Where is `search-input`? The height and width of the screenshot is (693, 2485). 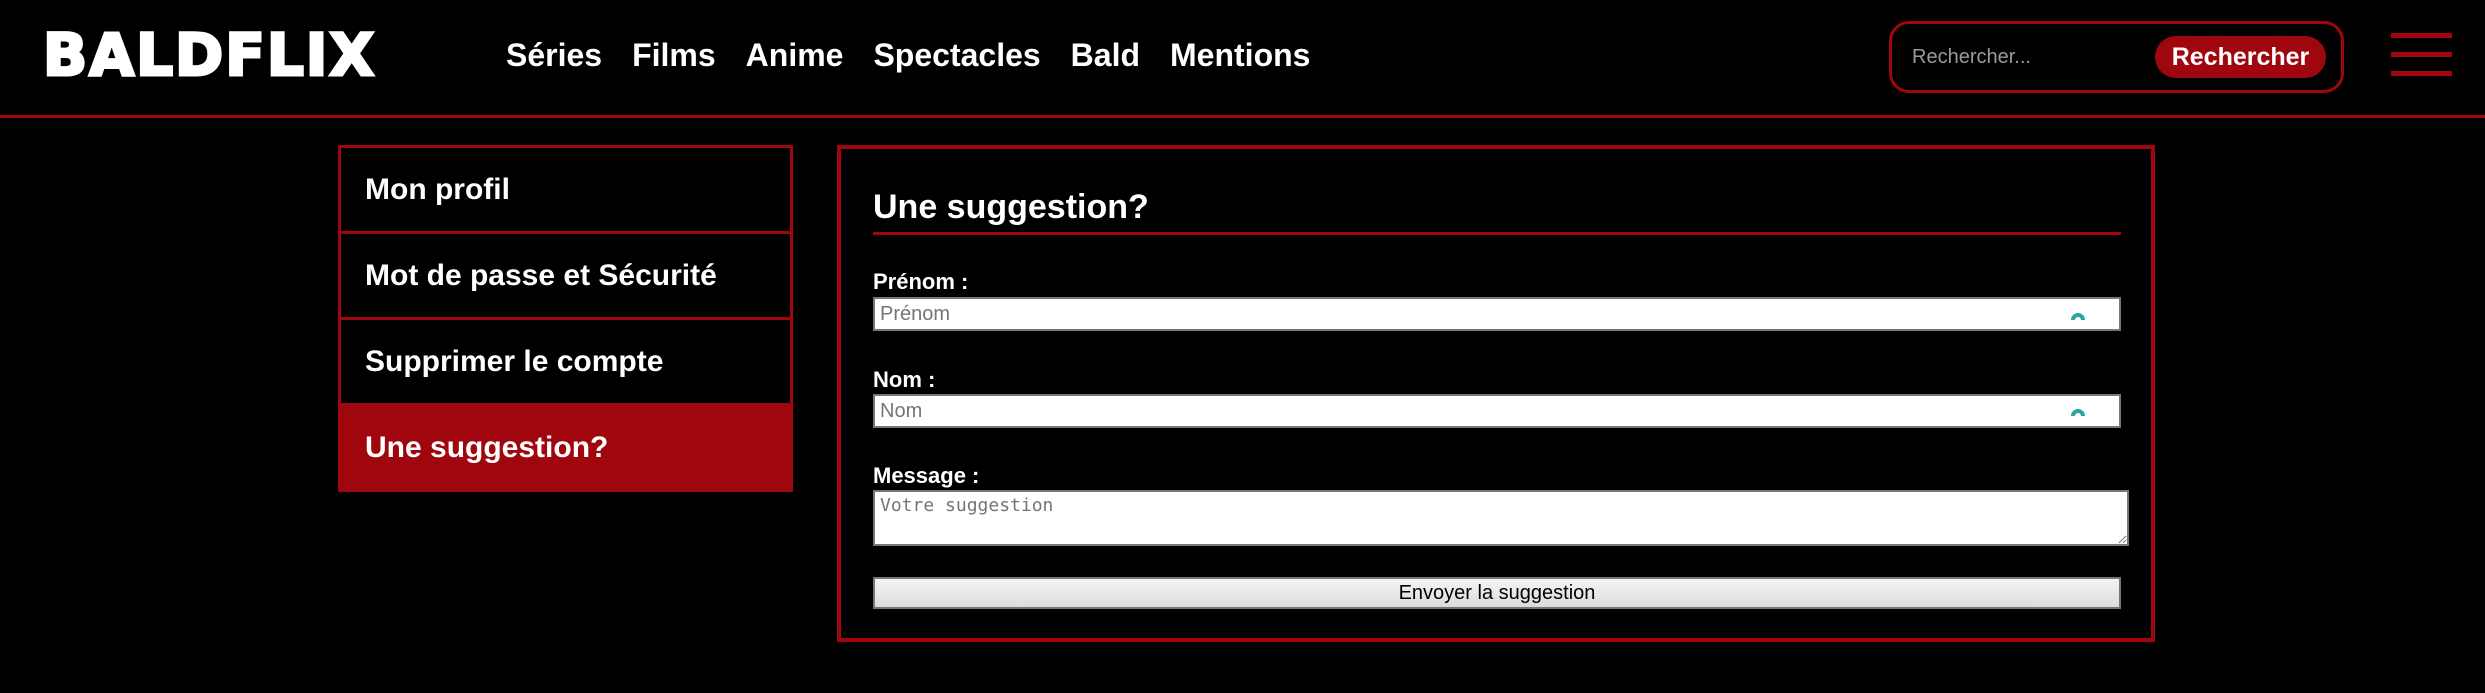 search-input is located at coordinates (2032, 57).